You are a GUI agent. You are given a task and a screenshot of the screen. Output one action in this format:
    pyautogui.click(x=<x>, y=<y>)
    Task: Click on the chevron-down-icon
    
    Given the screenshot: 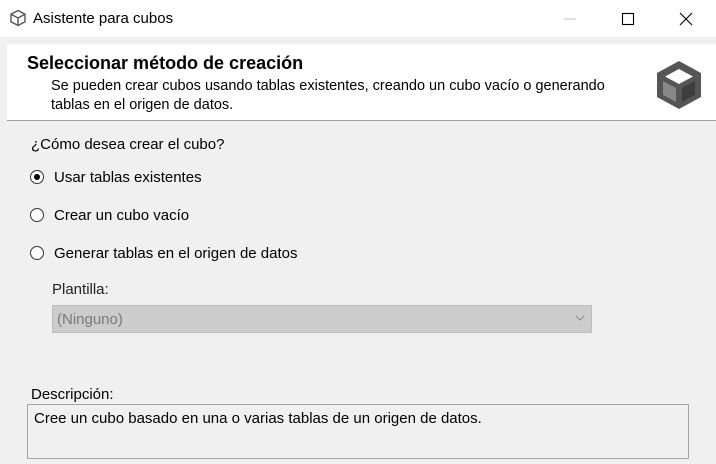 What is the action you would take?
    pyautogui.click(x=580, y=318)
    